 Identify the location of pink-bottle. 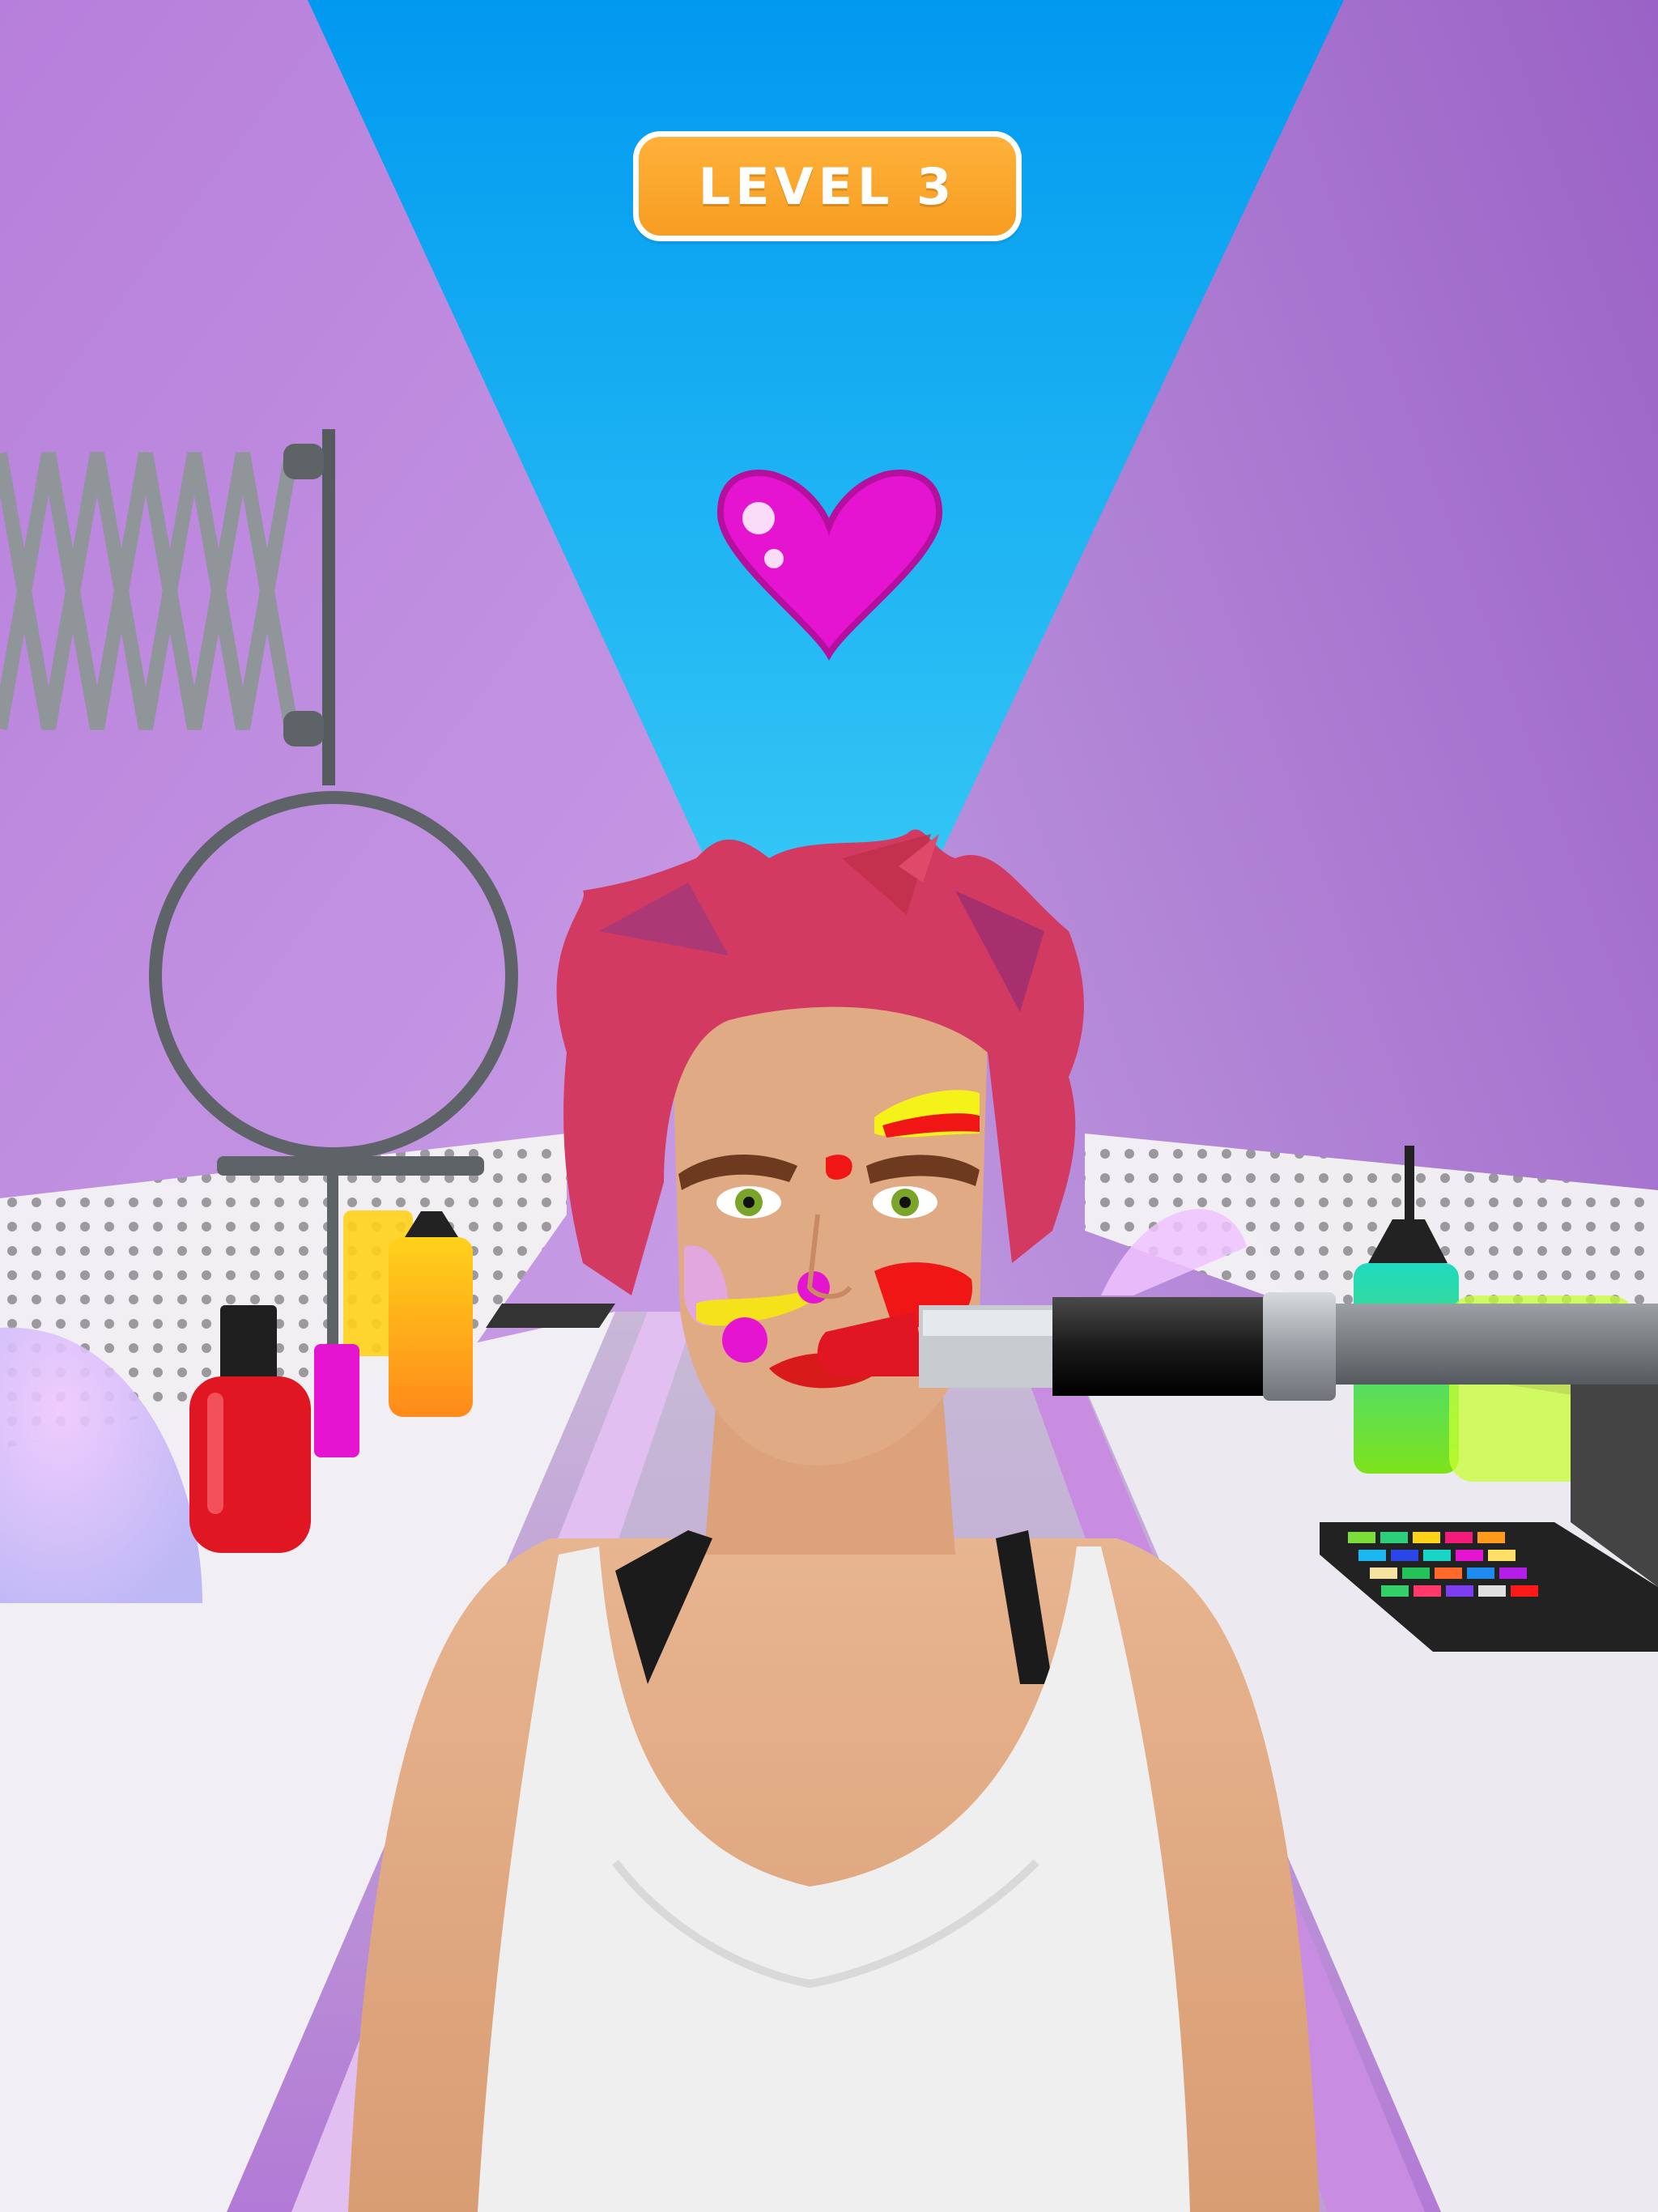
(336, 1401).